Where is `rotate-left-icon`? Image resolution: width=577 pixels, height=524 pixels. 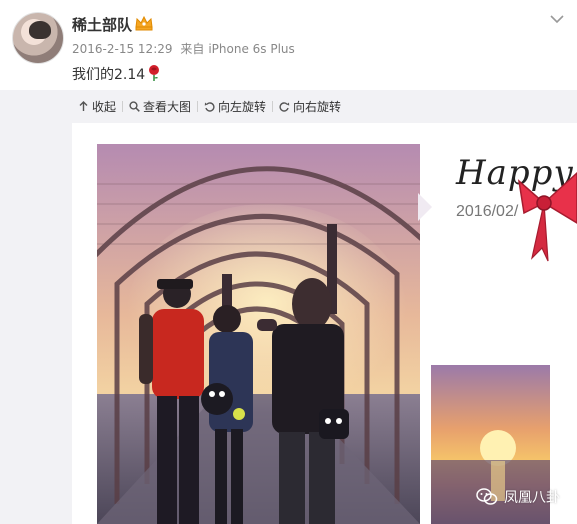 rotate-left-icon is located at coordinates (209, 106).